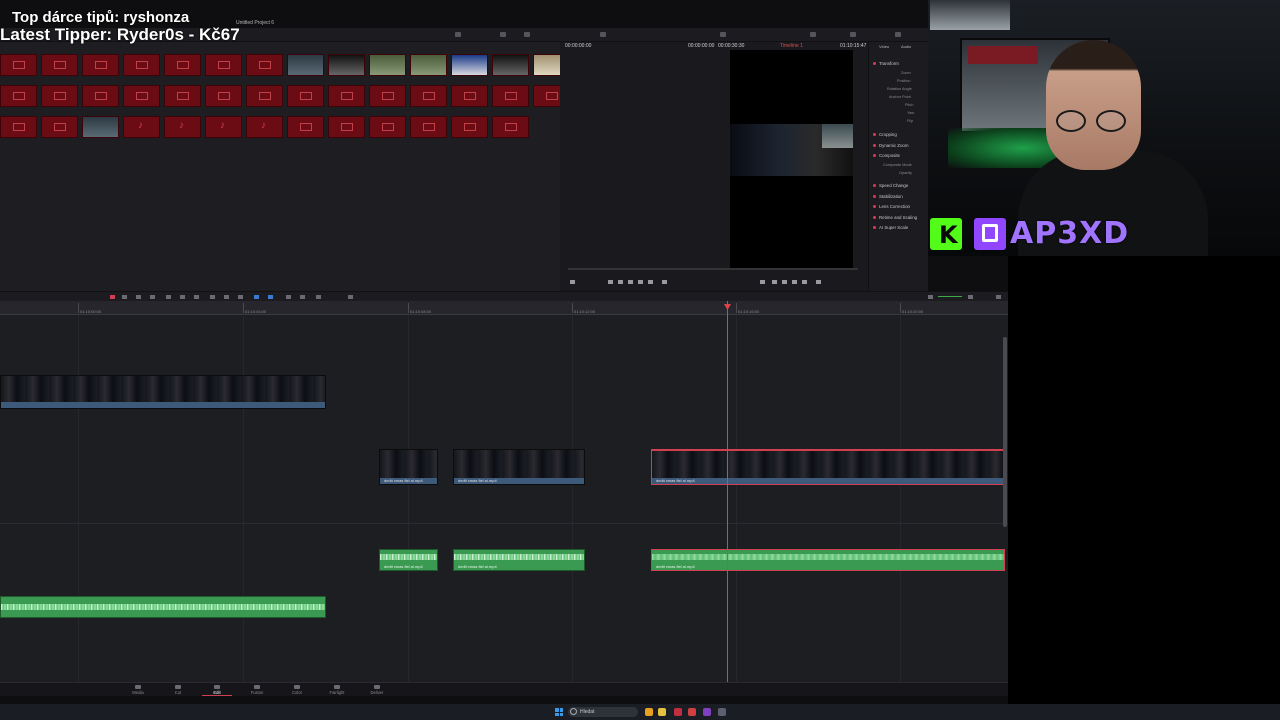 Image resolution: width=1280 pixels, height=720 pixels. Describe the element at coordinates (226, 297) in the screenshot. I see `link-icon` at that location.